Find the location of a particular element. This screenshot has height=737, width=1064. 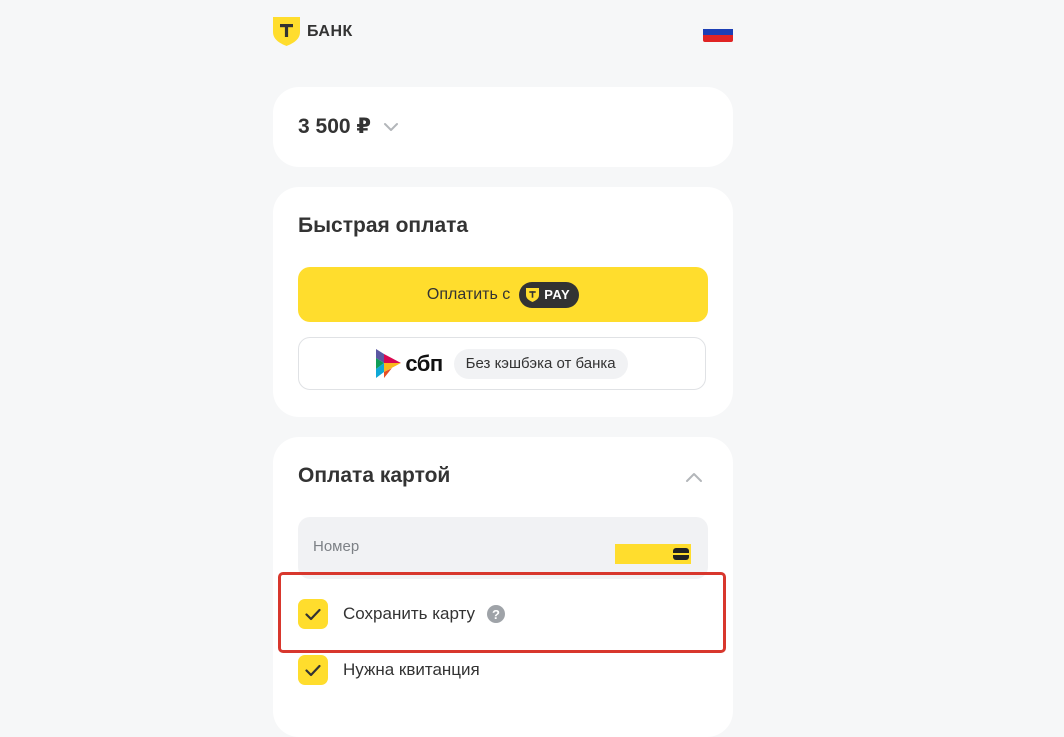

sbp-button: сбп Без кэшбэка от банка is located at coordinates (502, 363).